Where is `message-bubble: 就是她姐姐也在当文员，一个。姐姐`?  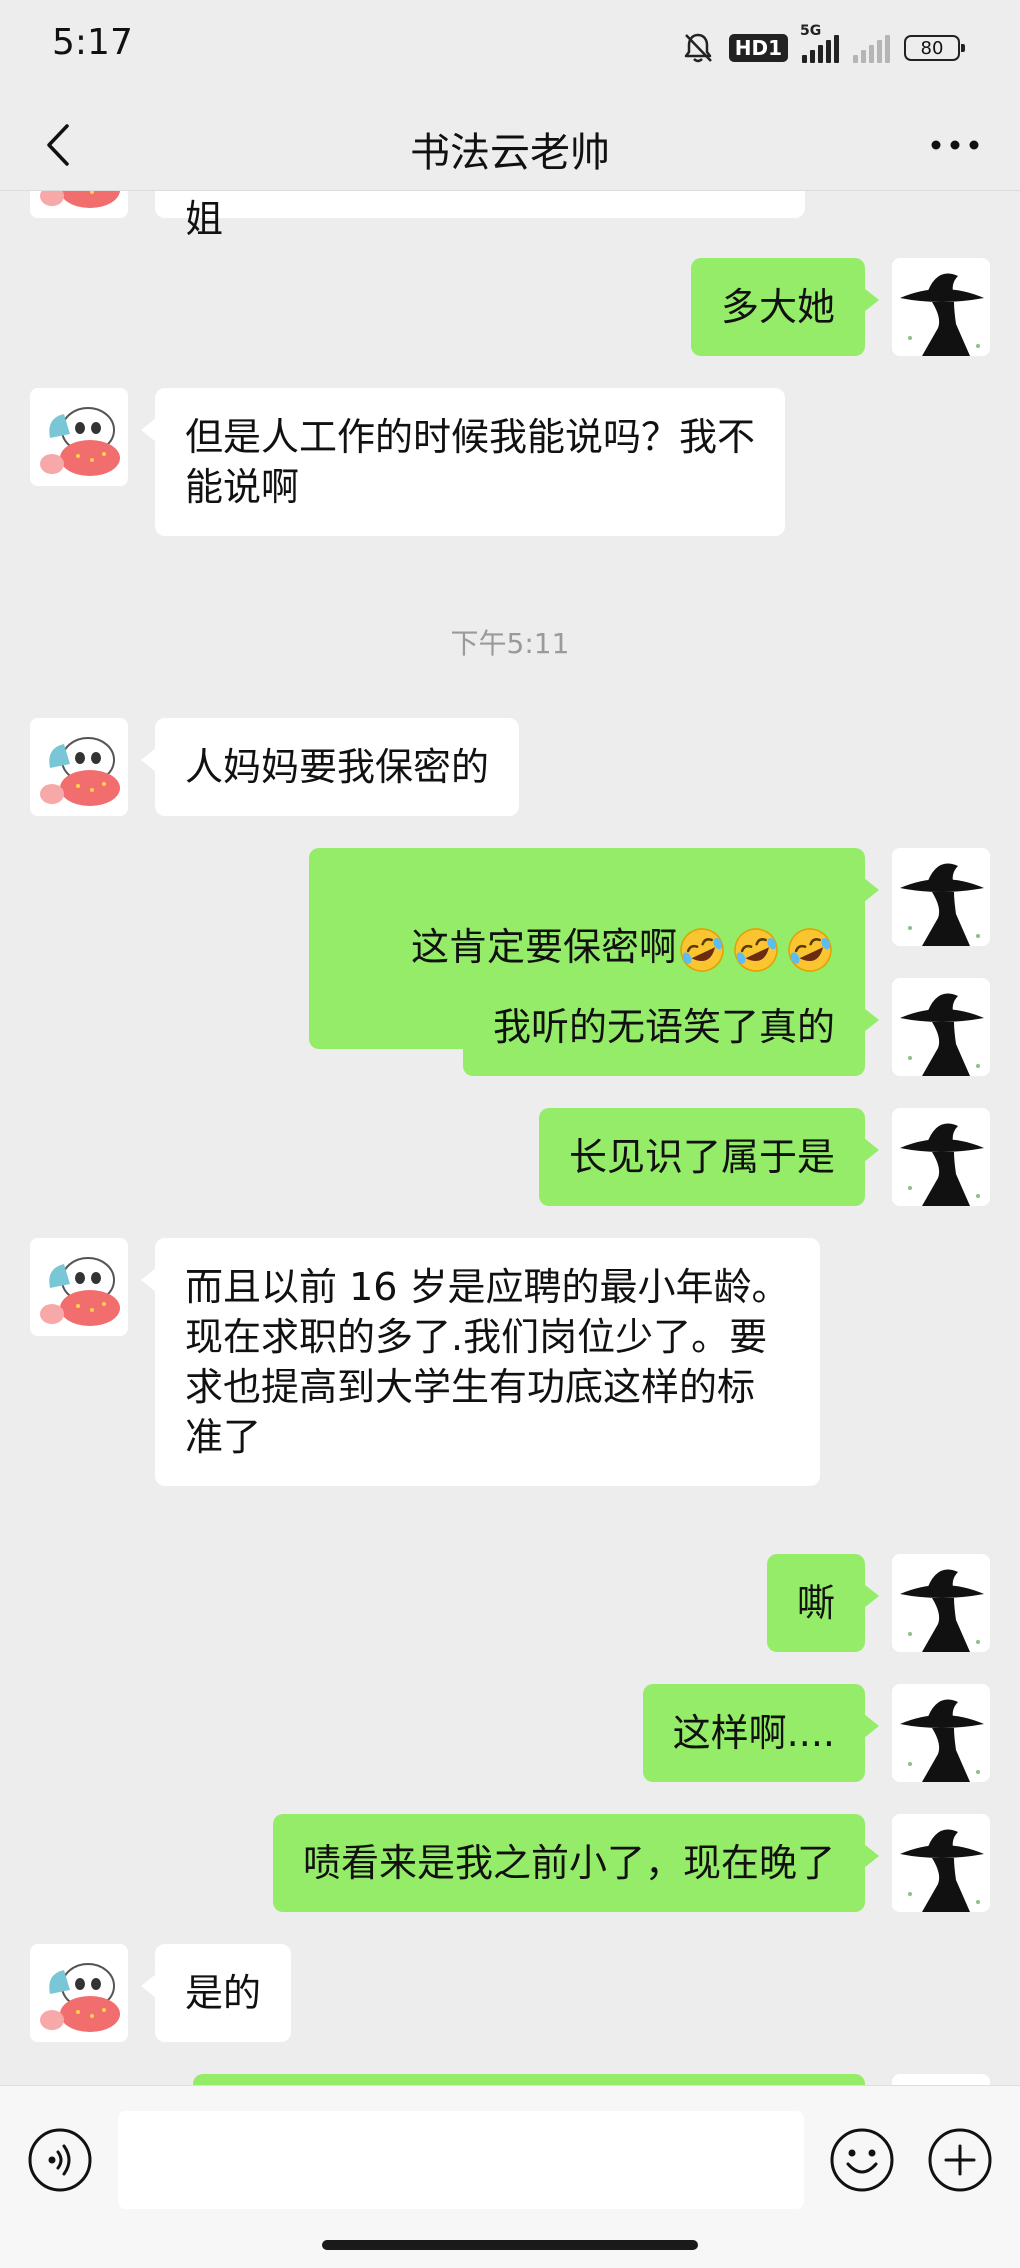 message-bubble: 就是她姐姐也在当文员，一个。姐姐 is located at coordinates (480, 215).